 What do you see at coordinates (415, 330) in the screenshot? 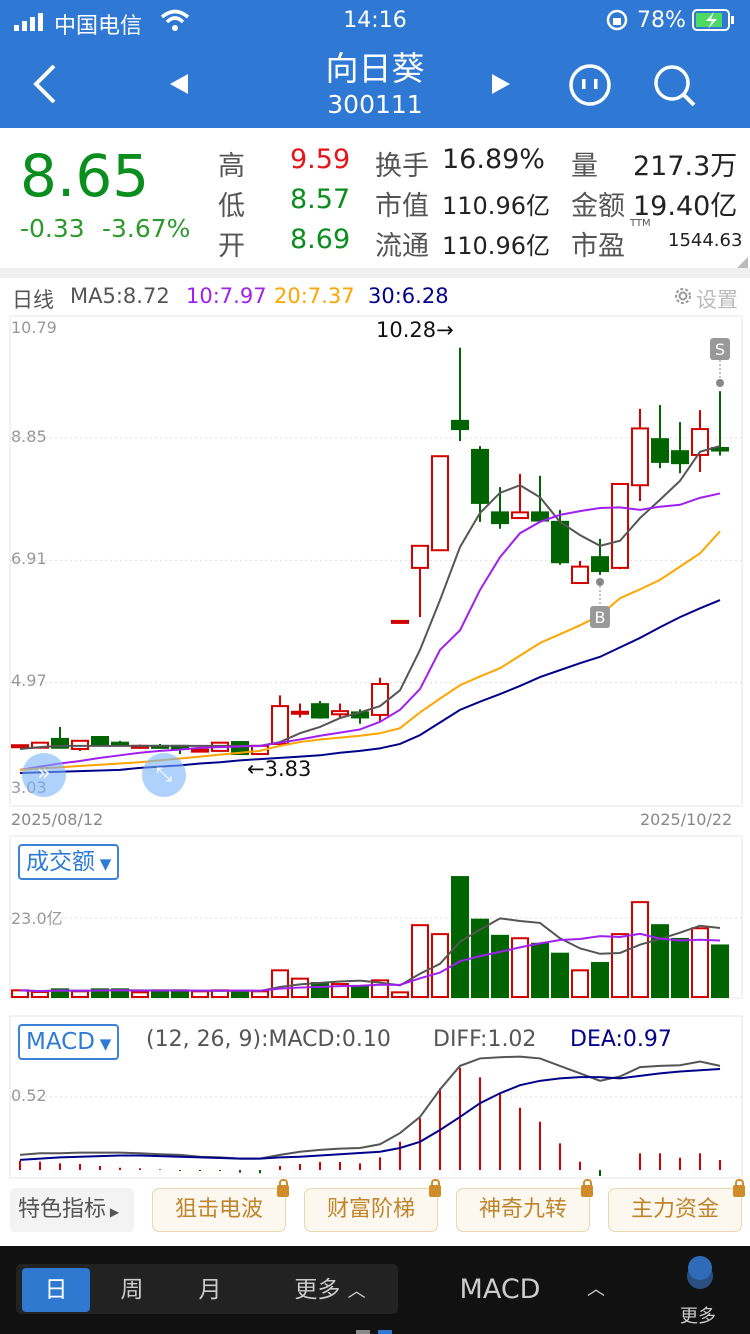
I see `max-price-label: 10.28→` at bounding box center [415, 330].